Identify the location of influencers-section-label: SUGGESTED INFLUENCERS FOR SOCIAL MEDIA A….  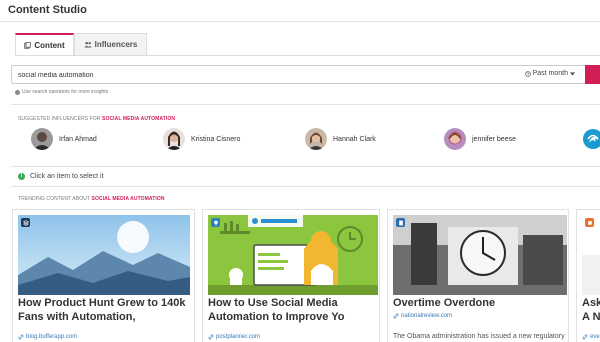
(96, 119).